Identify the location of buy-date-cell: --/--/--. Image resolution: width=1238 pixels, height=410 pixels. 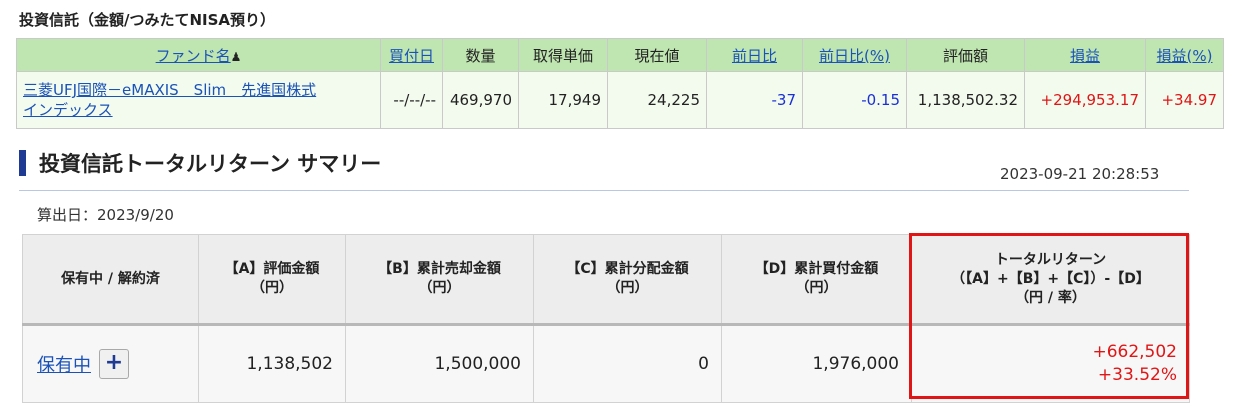
(411, 100).